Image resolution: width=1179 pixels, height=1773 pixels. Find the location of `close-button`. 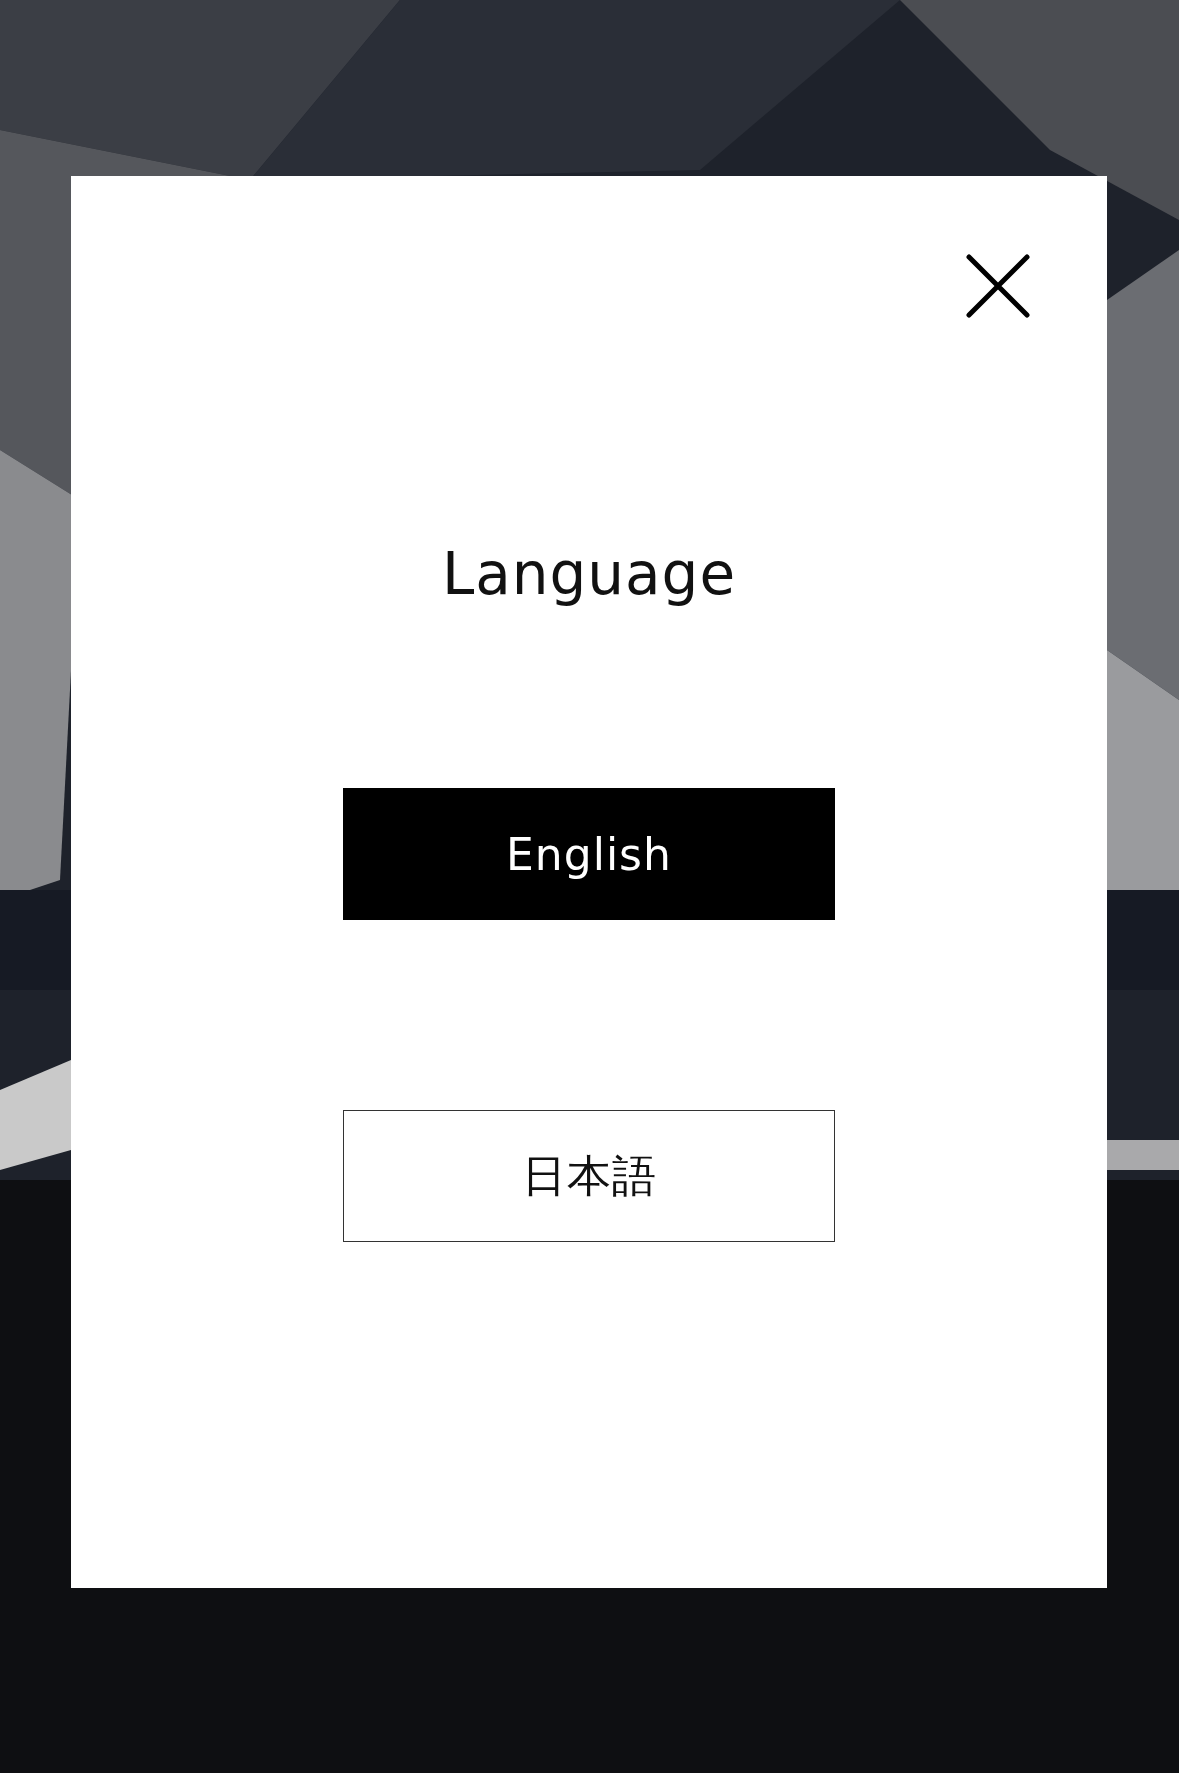

close-button is located at coordinates (998, 286).